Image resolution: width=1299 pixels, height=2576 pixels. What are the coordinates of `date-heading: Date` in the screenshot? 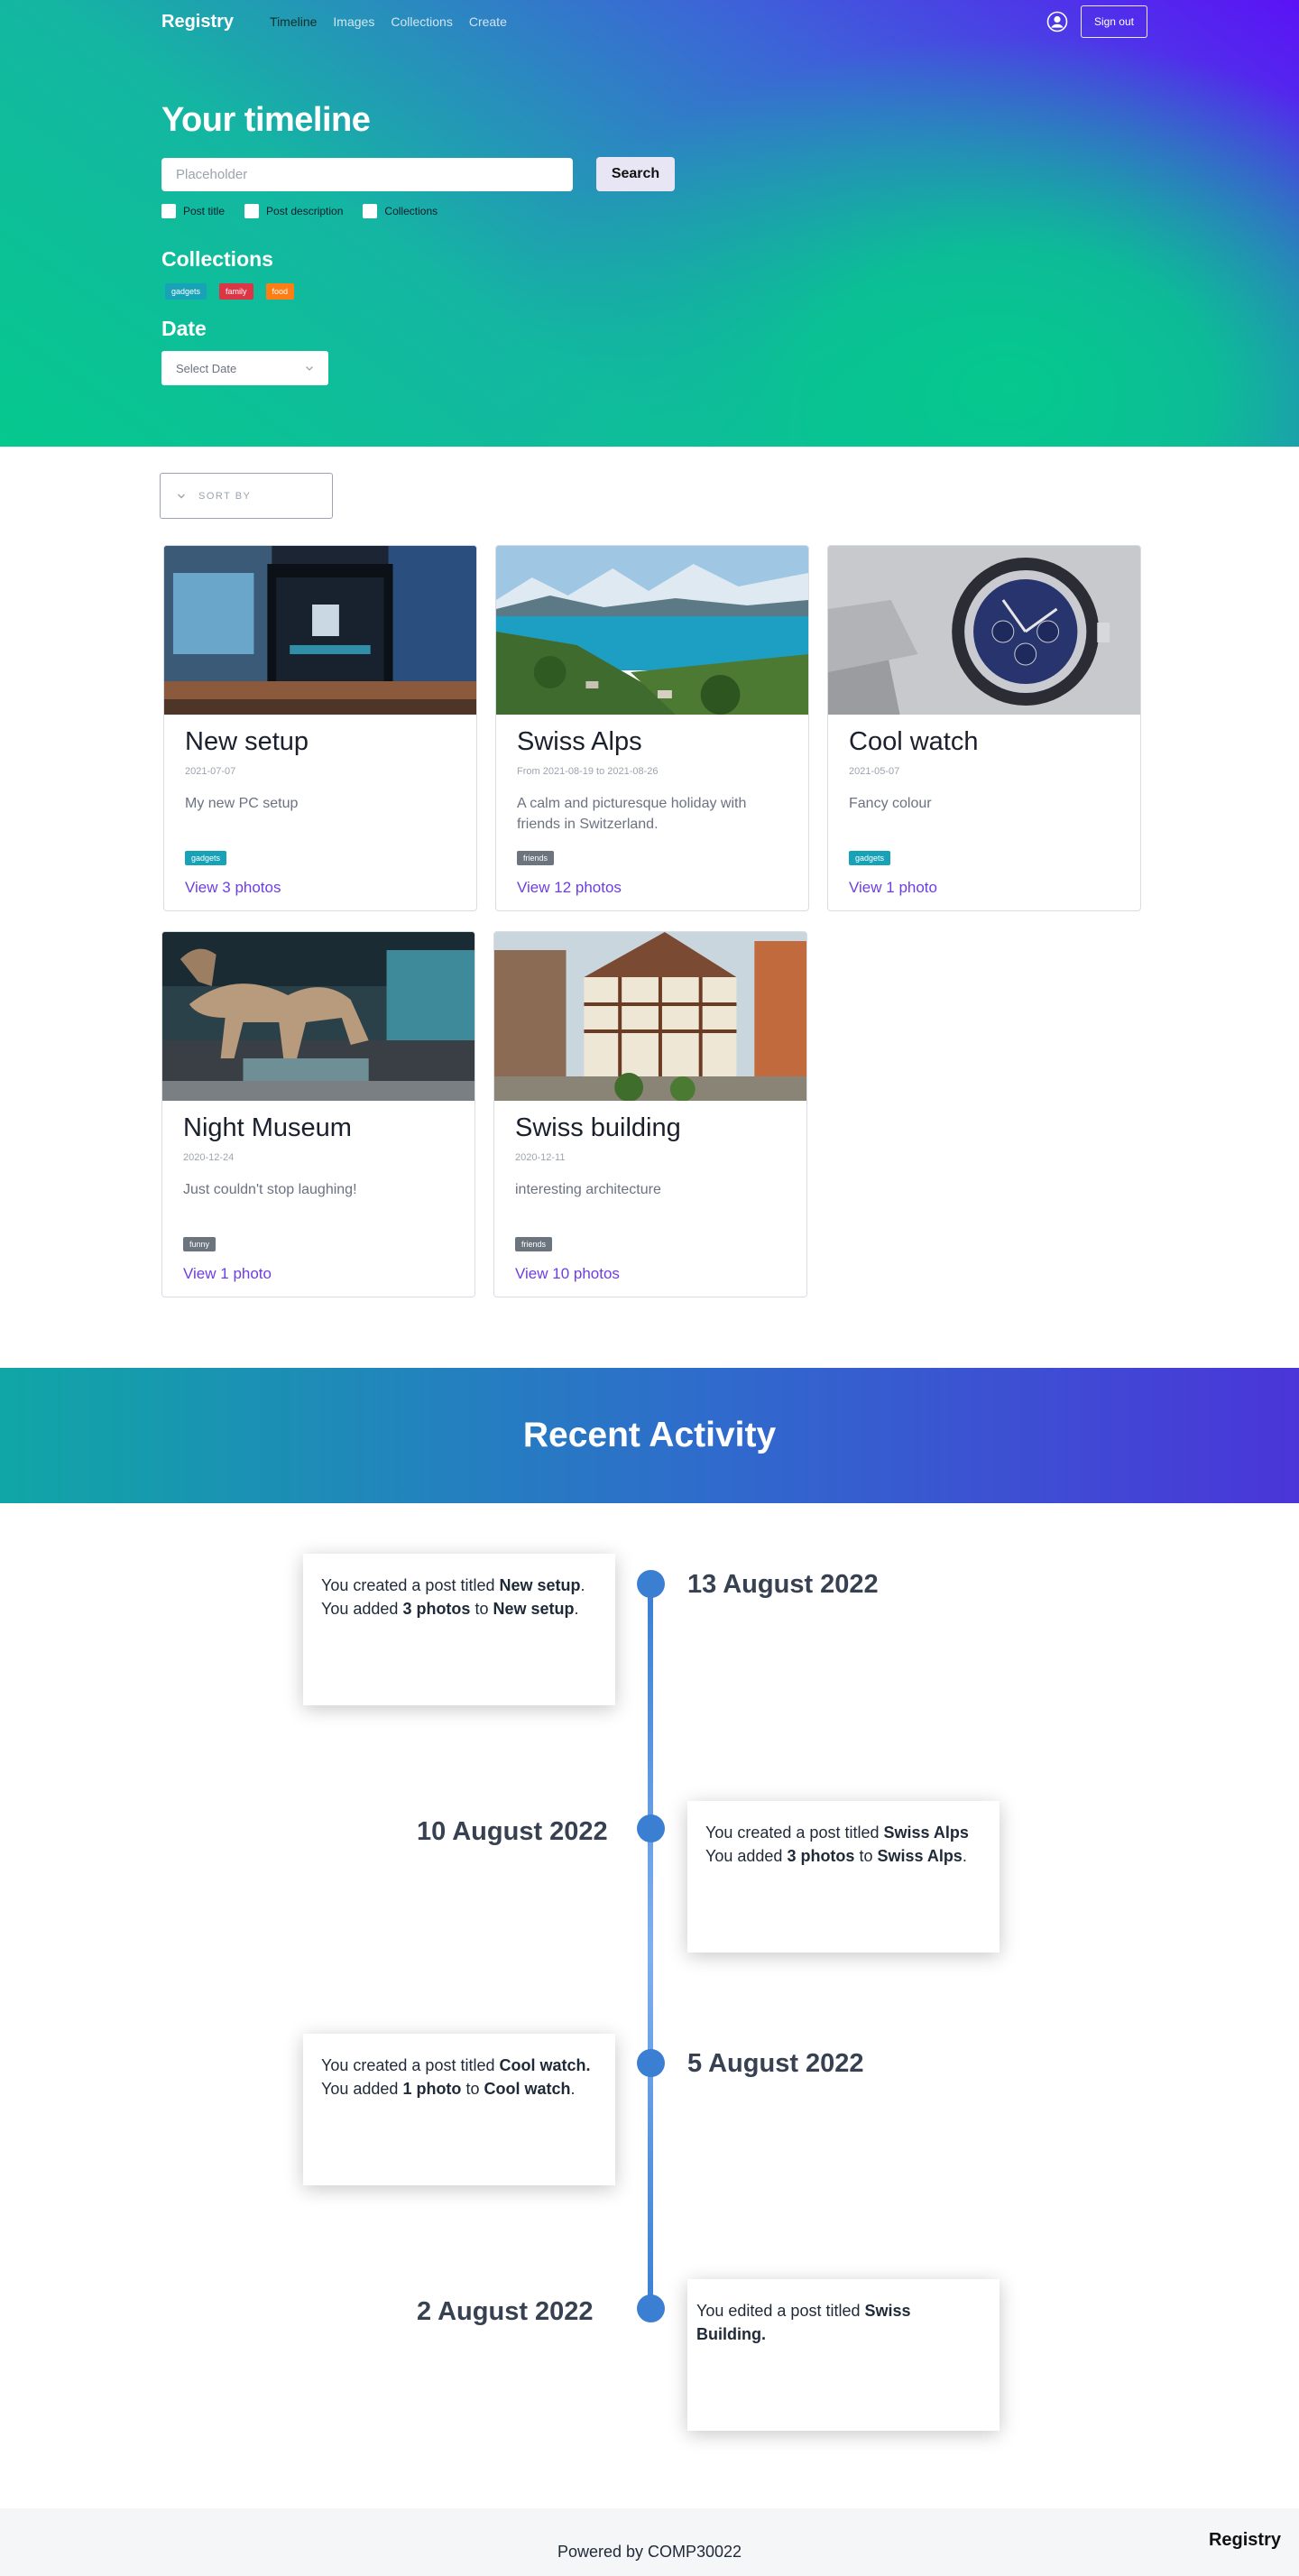 It's located at (184, 328).